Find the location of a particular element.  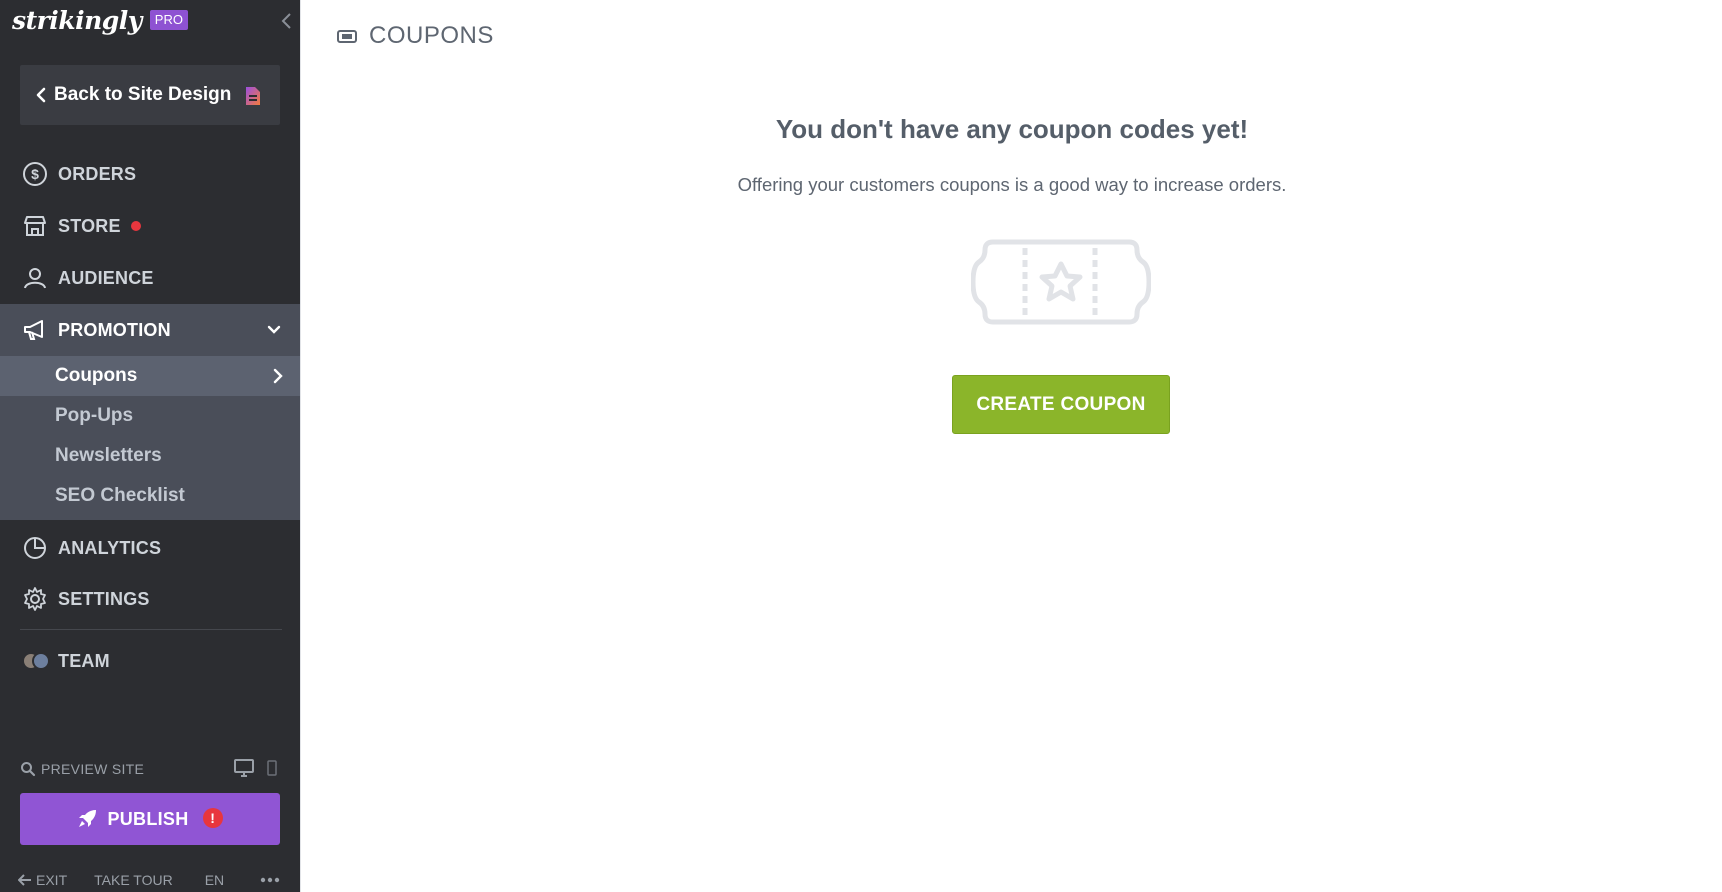

desktop-icon is located at coordinates (244, 768).